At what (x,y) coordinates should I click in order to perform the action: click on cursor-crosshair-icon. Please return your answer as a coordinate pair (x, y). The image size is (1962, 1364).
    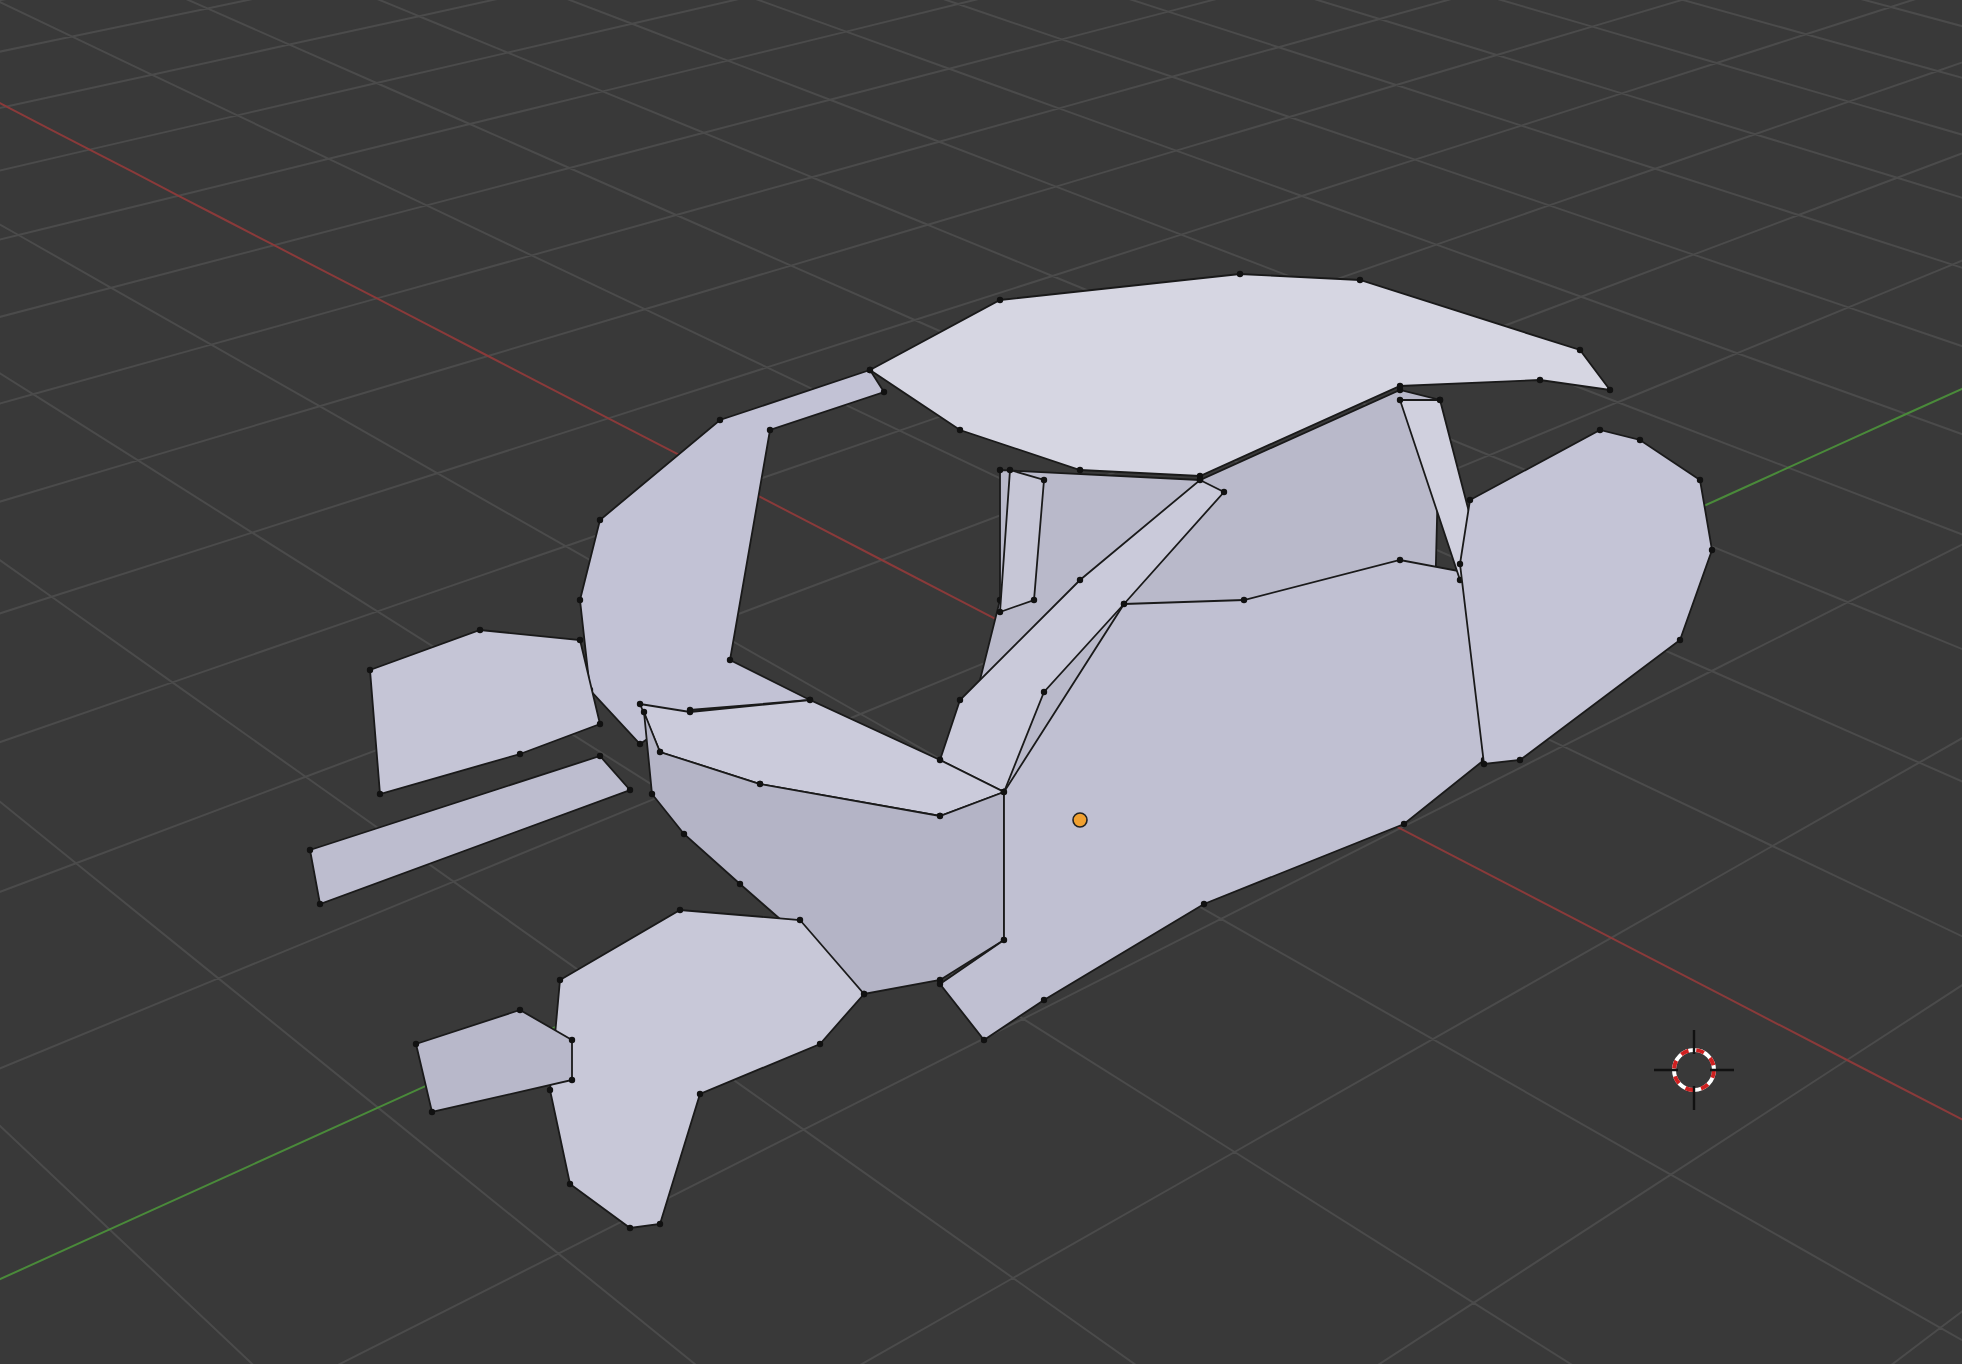
    Looking at the image, I should click on (1694, 1070).